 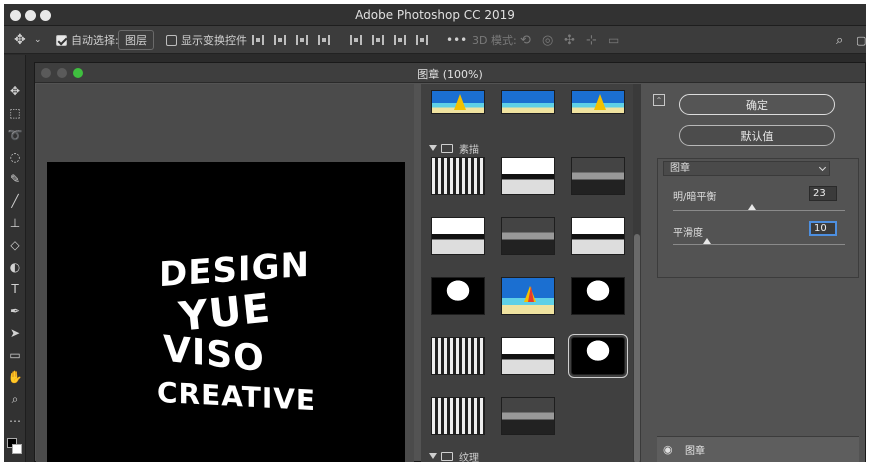 What do you see at coordinates (15, 333) in the screenshot?
I see `path-select-tool-icon: ➤` at bounding box center [15, 333].